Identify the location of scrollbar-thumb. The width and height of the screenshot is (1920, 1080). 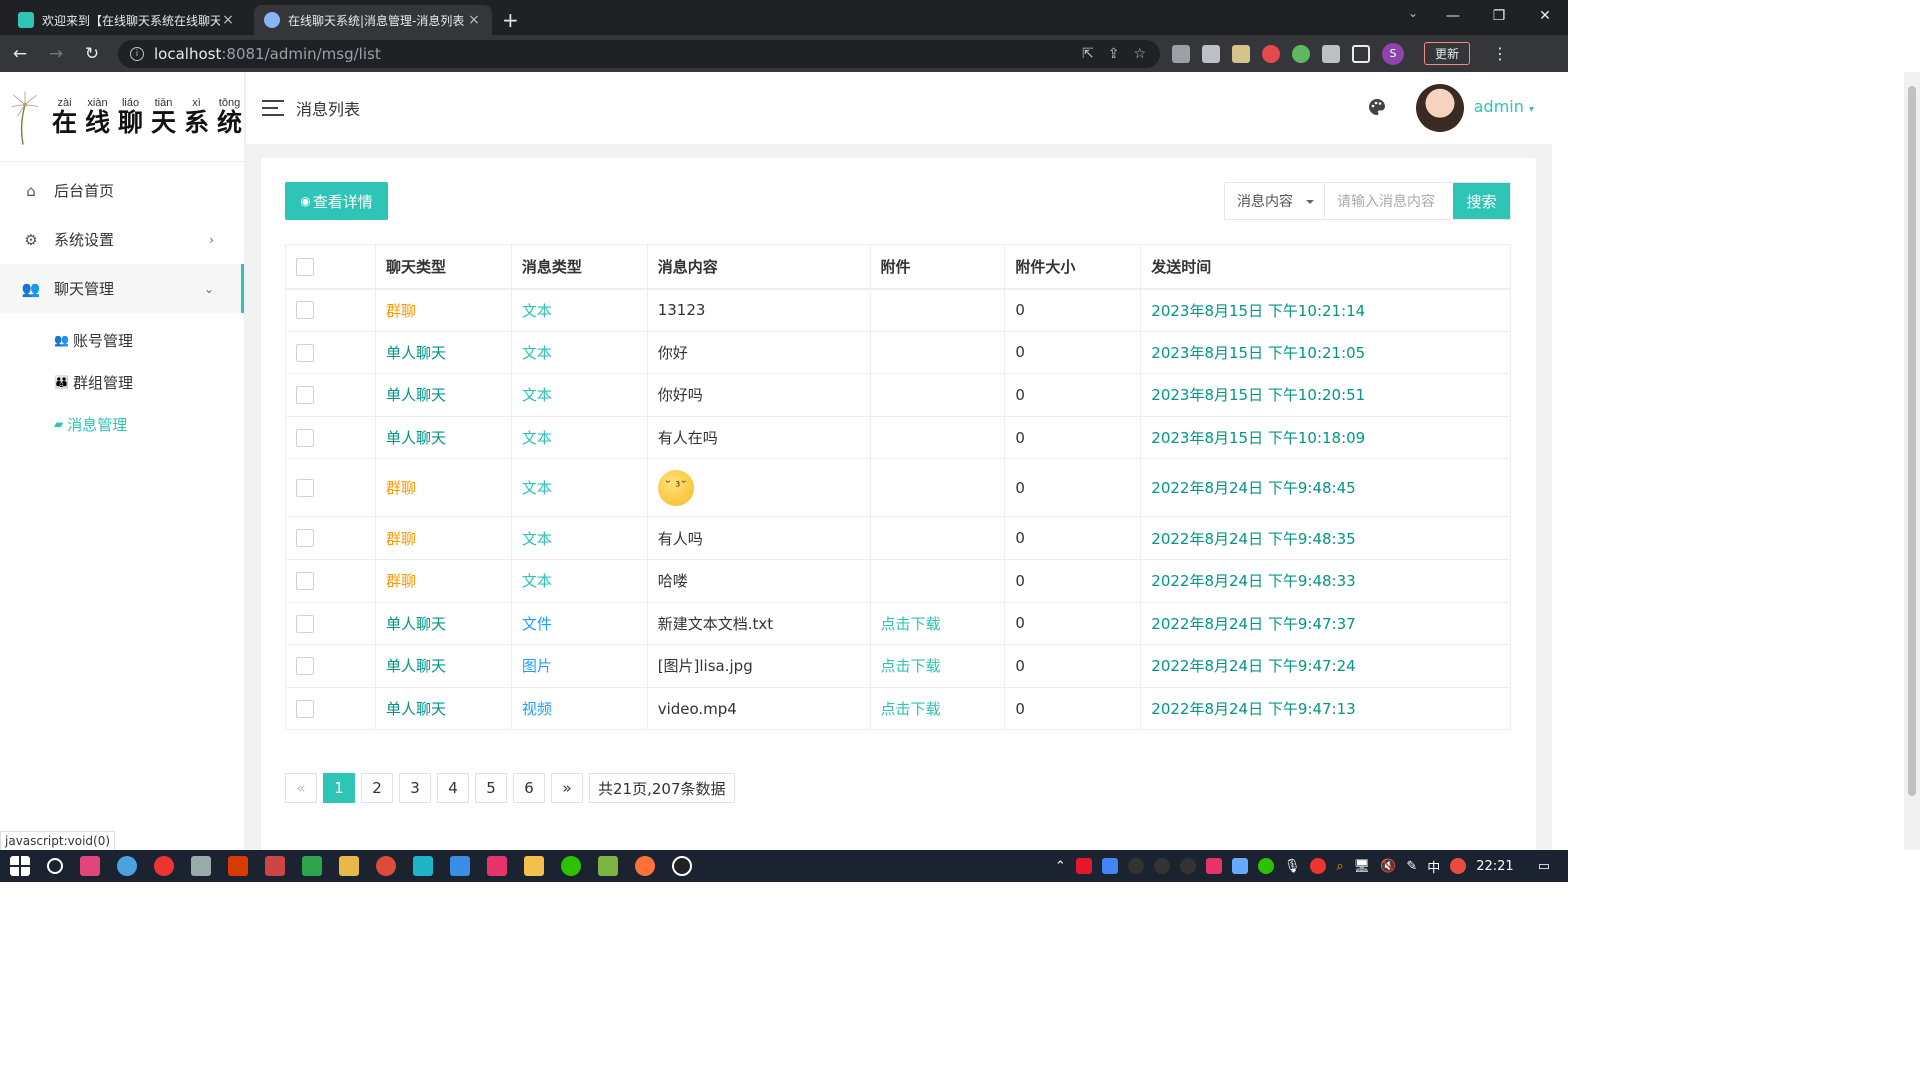
(1912, 441).